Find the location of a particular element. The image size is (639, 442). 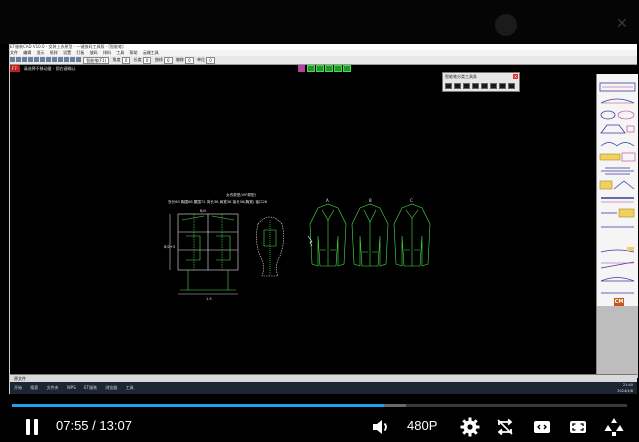

offset-label: 偏移 is located at coordinates (179, 59).